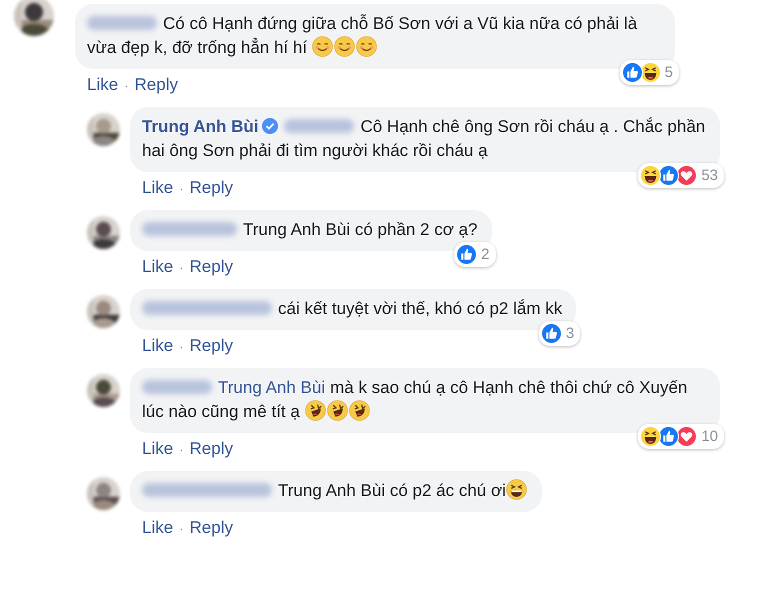  What do you see at coordinates (415, 400) in the screenshot?
I see `comment-text: Trung Anh Bùi mà k sao chú ạ cô Hạnh chê thôi chứ cô Xuyến lúc nào cũng mê tít ạ` at bounding box center [415, 400].